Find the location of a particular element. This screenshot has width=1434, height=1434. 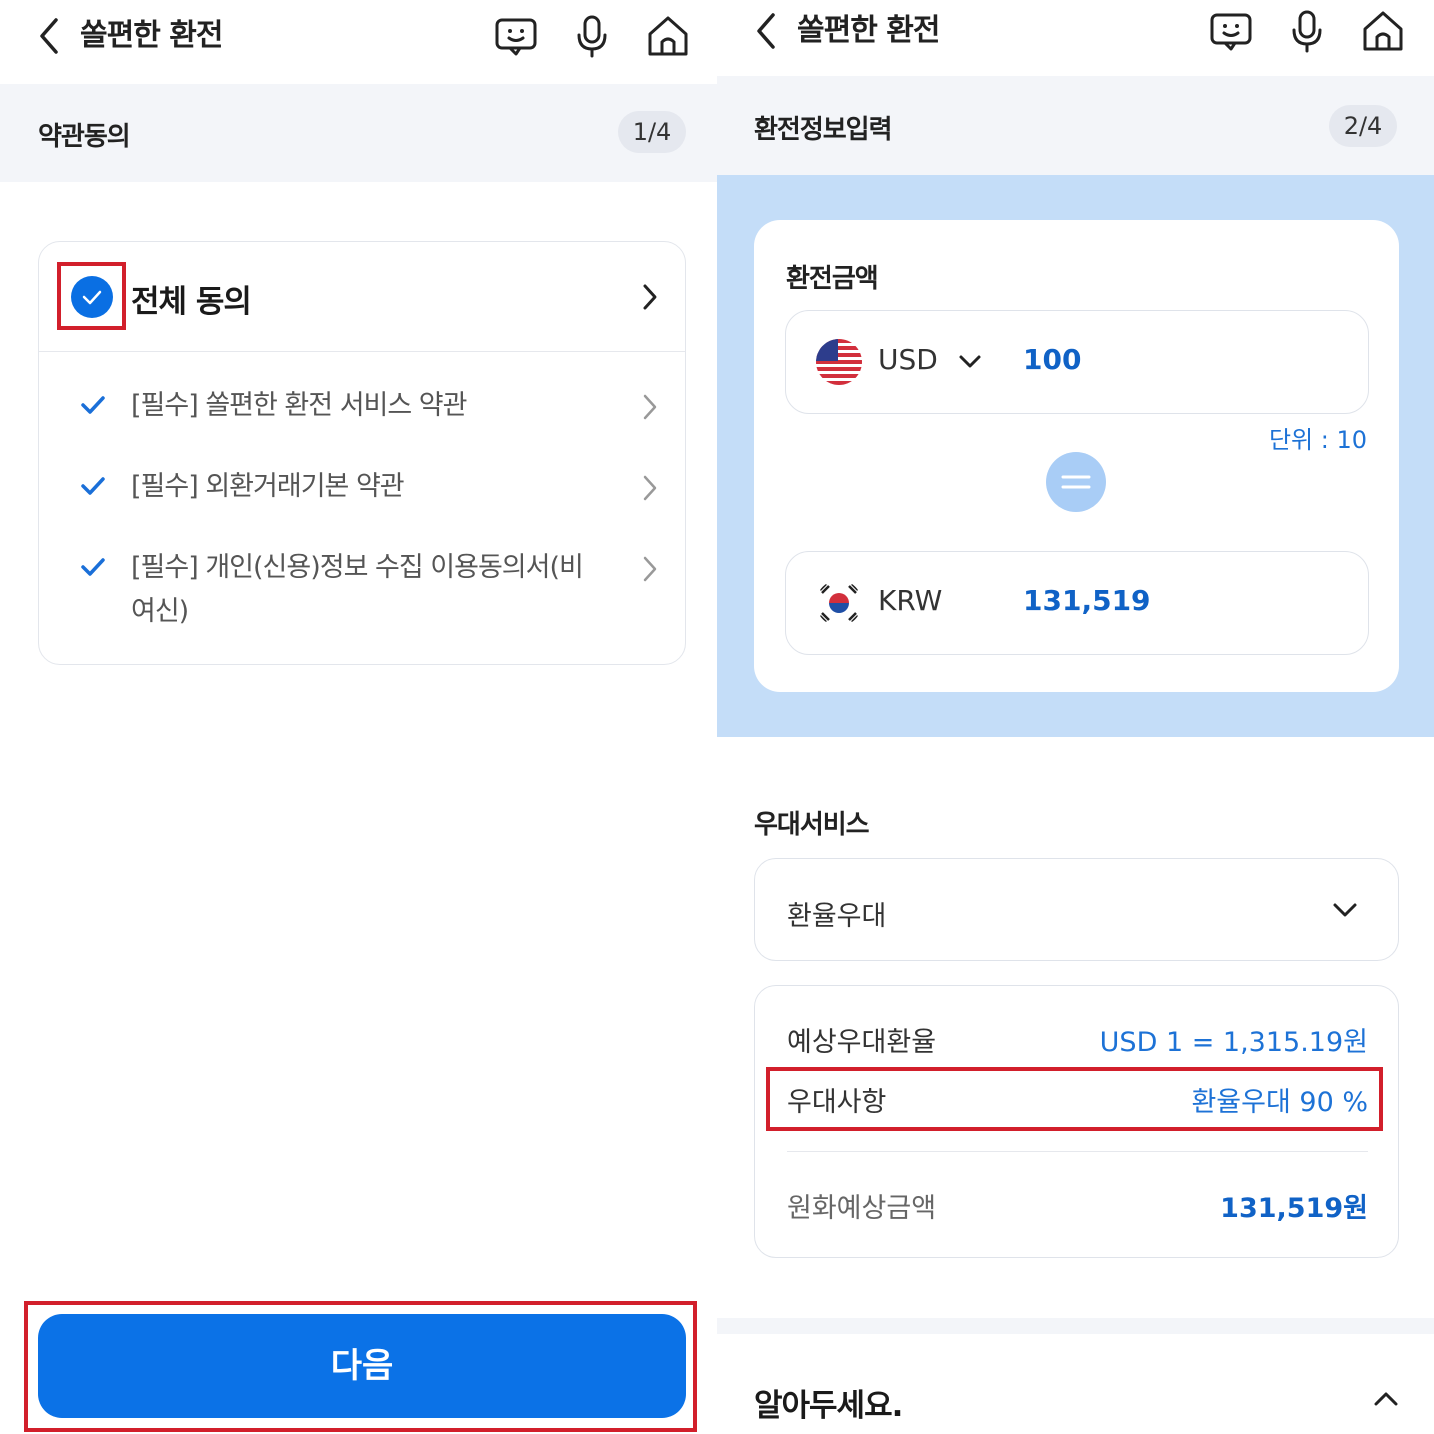

benefit-select: 환율우대 is located at coordinates (1076, 909).